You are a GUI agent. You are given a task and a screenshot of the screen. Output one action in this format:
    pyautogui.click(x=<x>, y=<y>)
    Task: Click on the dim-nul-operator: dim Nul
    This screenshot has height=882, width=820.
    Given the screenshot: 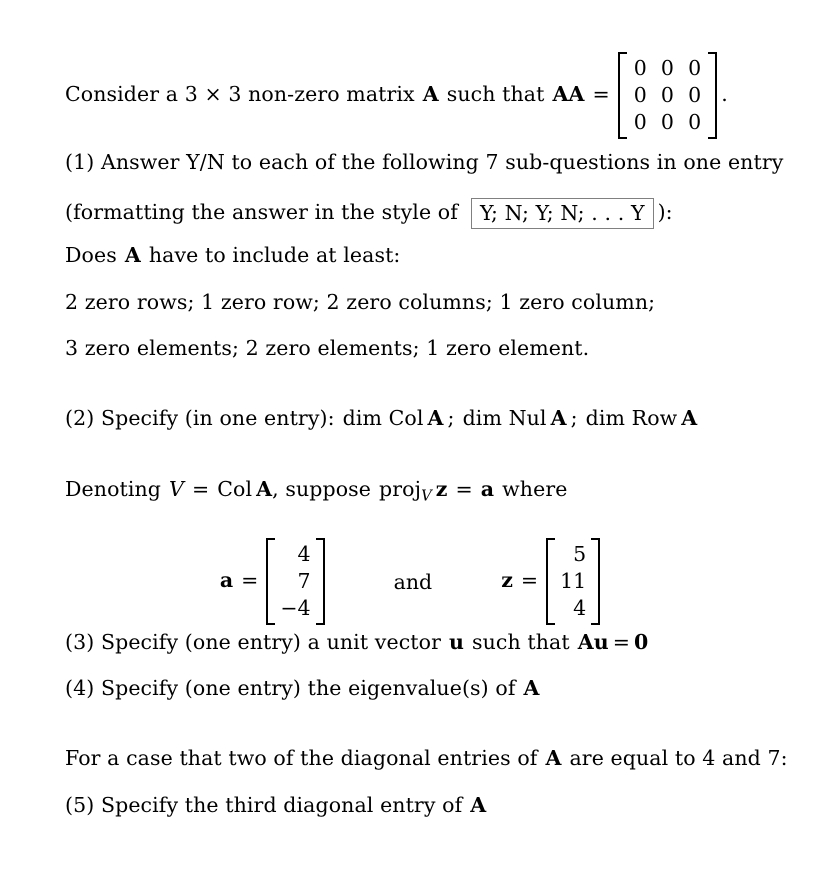 What is the action you would take?
    pyautogui.click(x=504, y=418)
    